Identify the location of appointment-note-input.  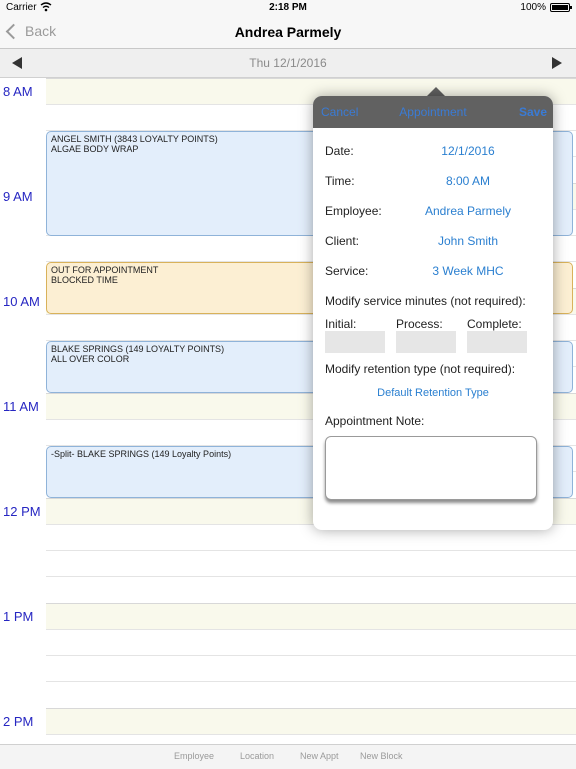
(431, 468).